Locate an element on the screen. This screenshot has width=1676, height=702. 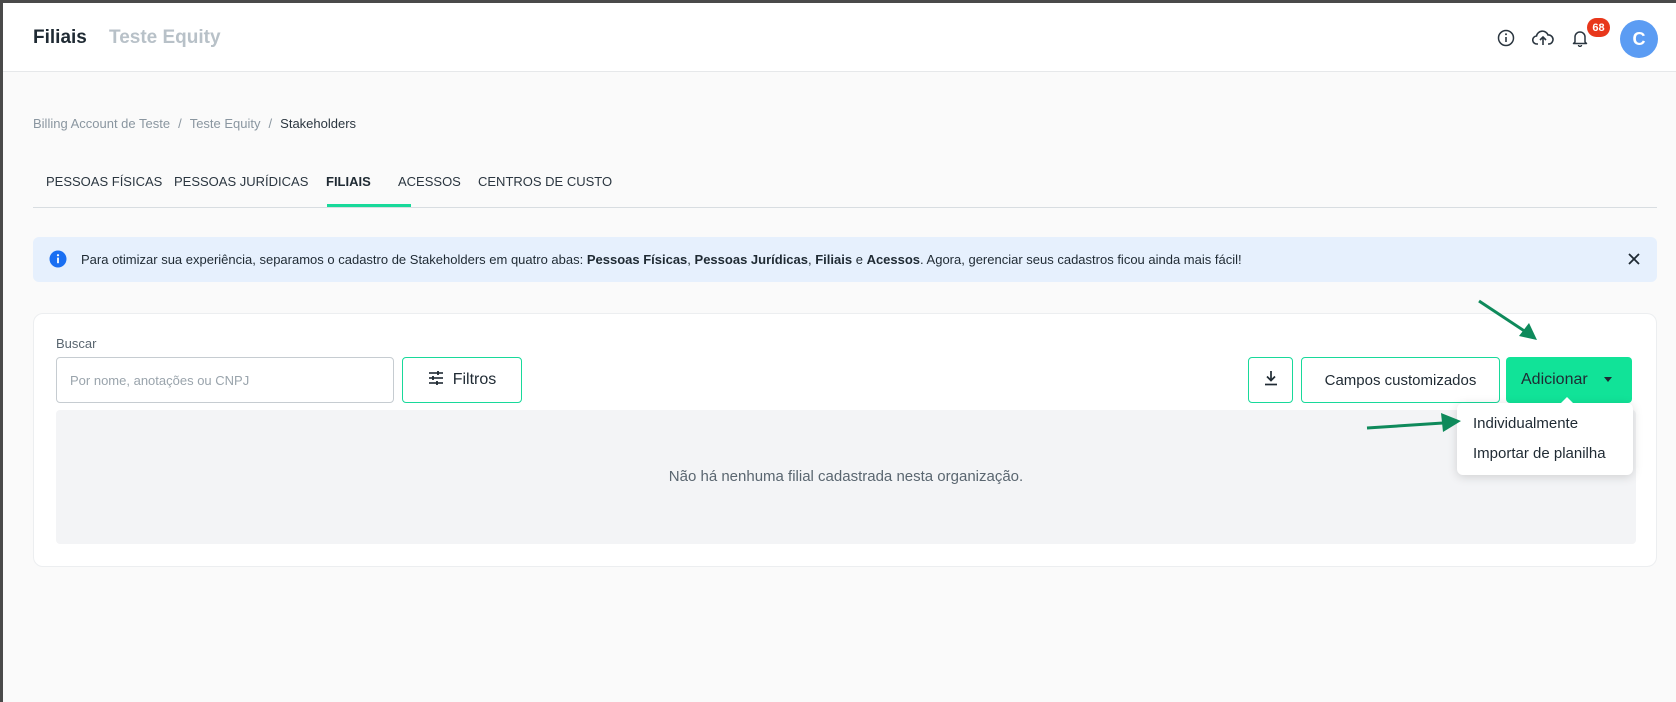
page-title: Filiais is located at coordinates (60, 37).